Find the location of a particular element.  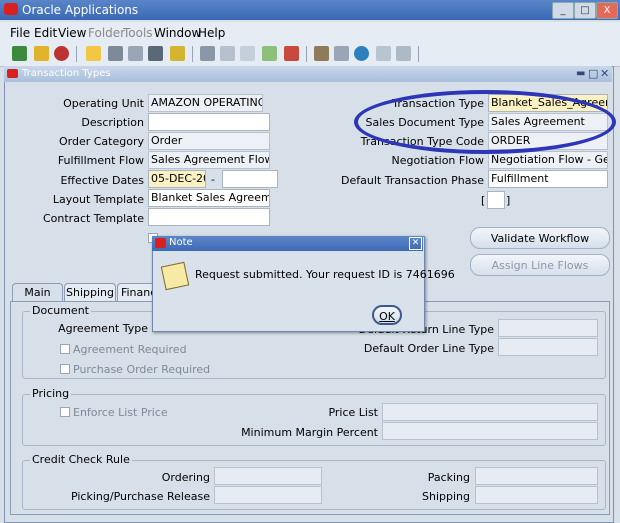

delete-icon is located at coordinates (291, 53).